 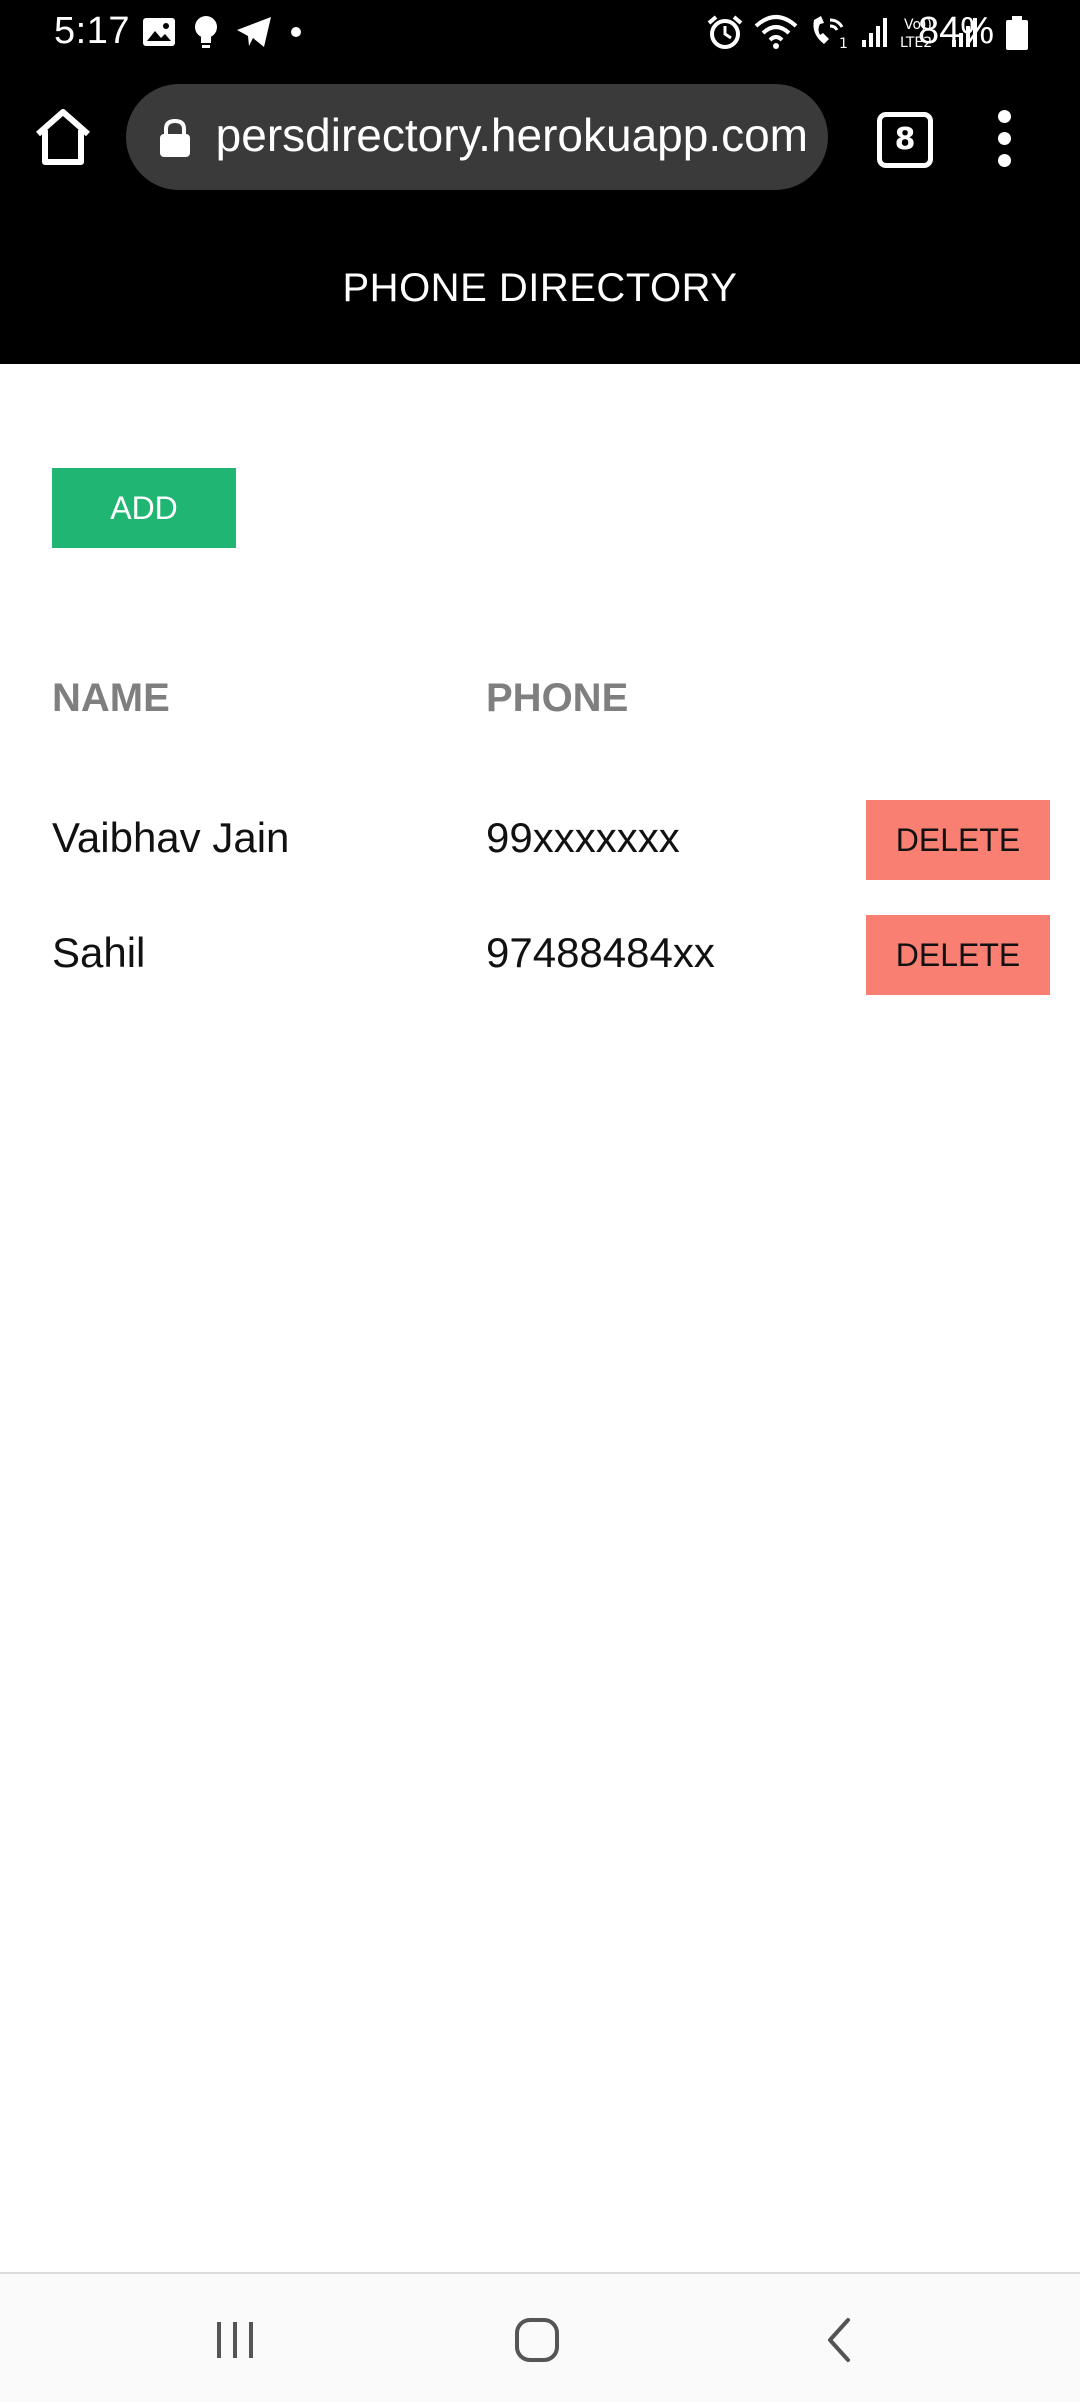 I want to click on status-bar: 5:17 1 Vo)) LTE2 84%, so click(x=540, y=32).